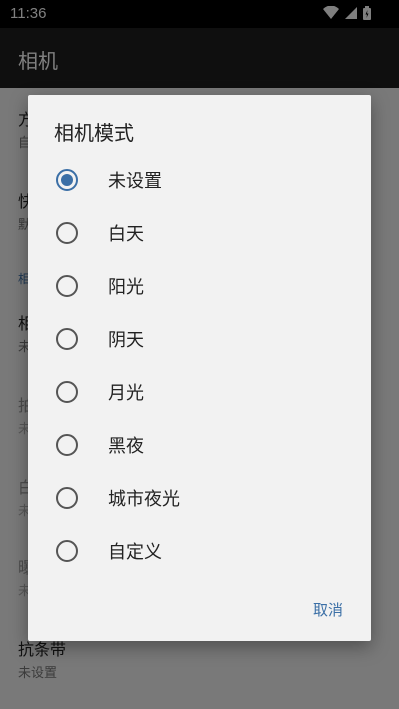 The height and width of the screenshot is (709, 399). What do you see at coordinates (126, 393) in the screenshot?
I see `option-label: 月光` at bounding box center [126, 393].